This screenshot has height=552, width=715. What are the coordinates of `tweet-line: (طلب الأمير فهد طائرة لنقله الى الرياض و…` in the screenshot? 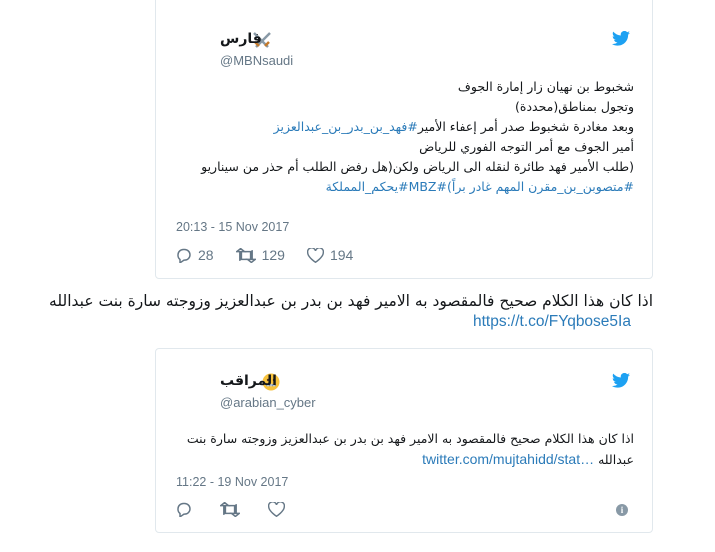 It's located at (417, 166).